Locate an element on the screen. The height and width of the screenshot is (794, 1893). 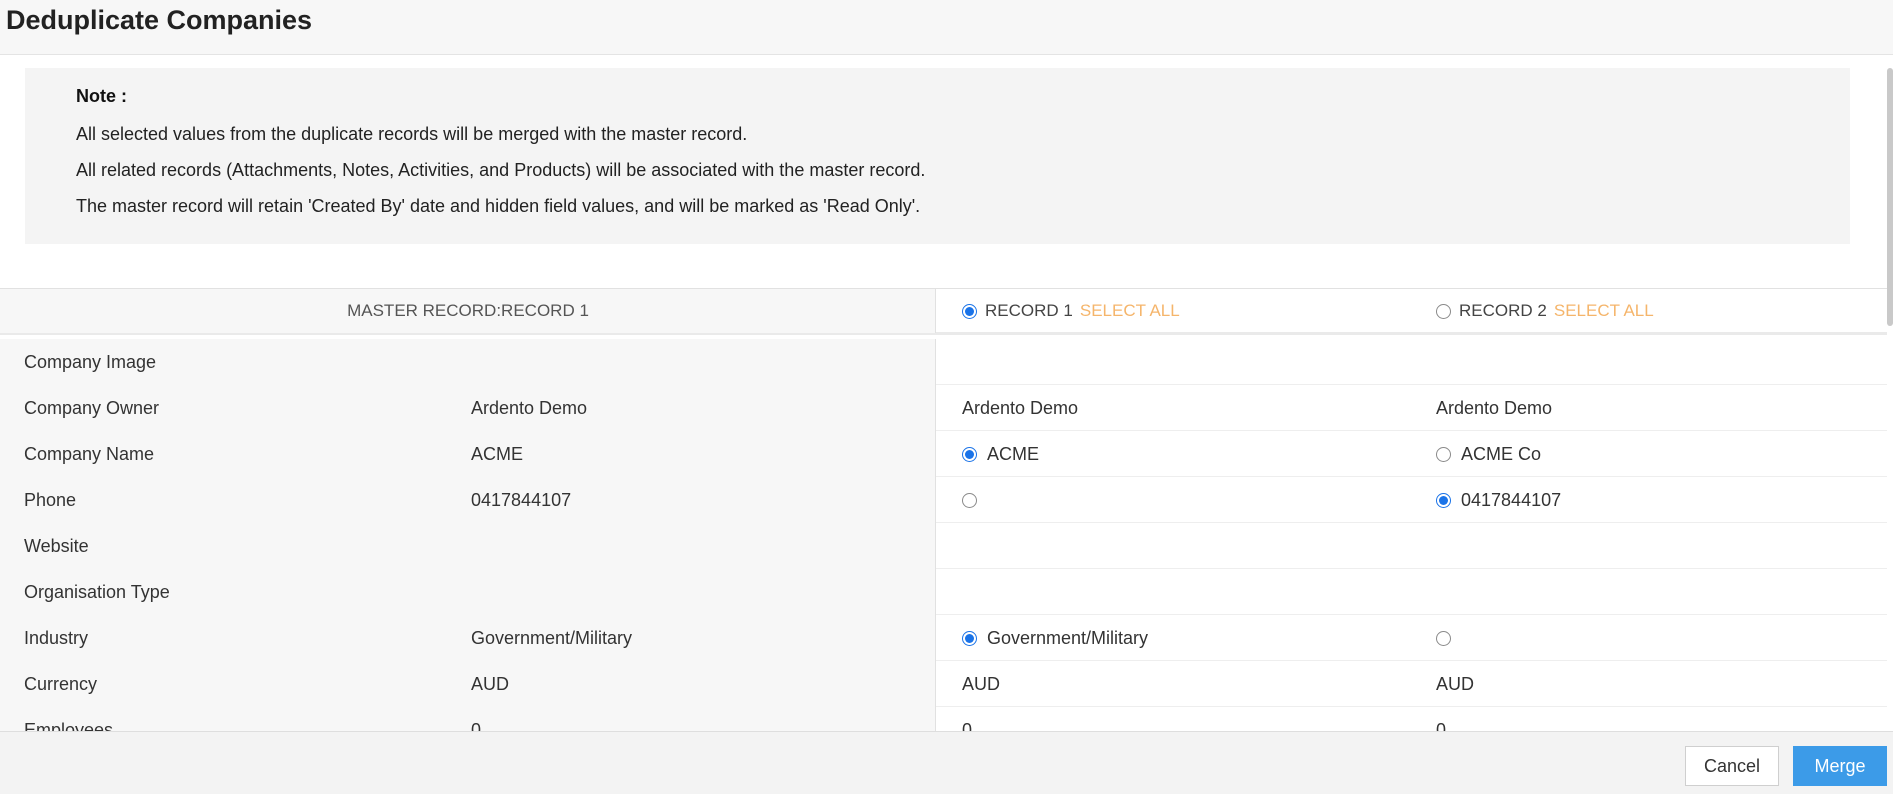
record1-industry-radio is located at coordinates (969, 638).